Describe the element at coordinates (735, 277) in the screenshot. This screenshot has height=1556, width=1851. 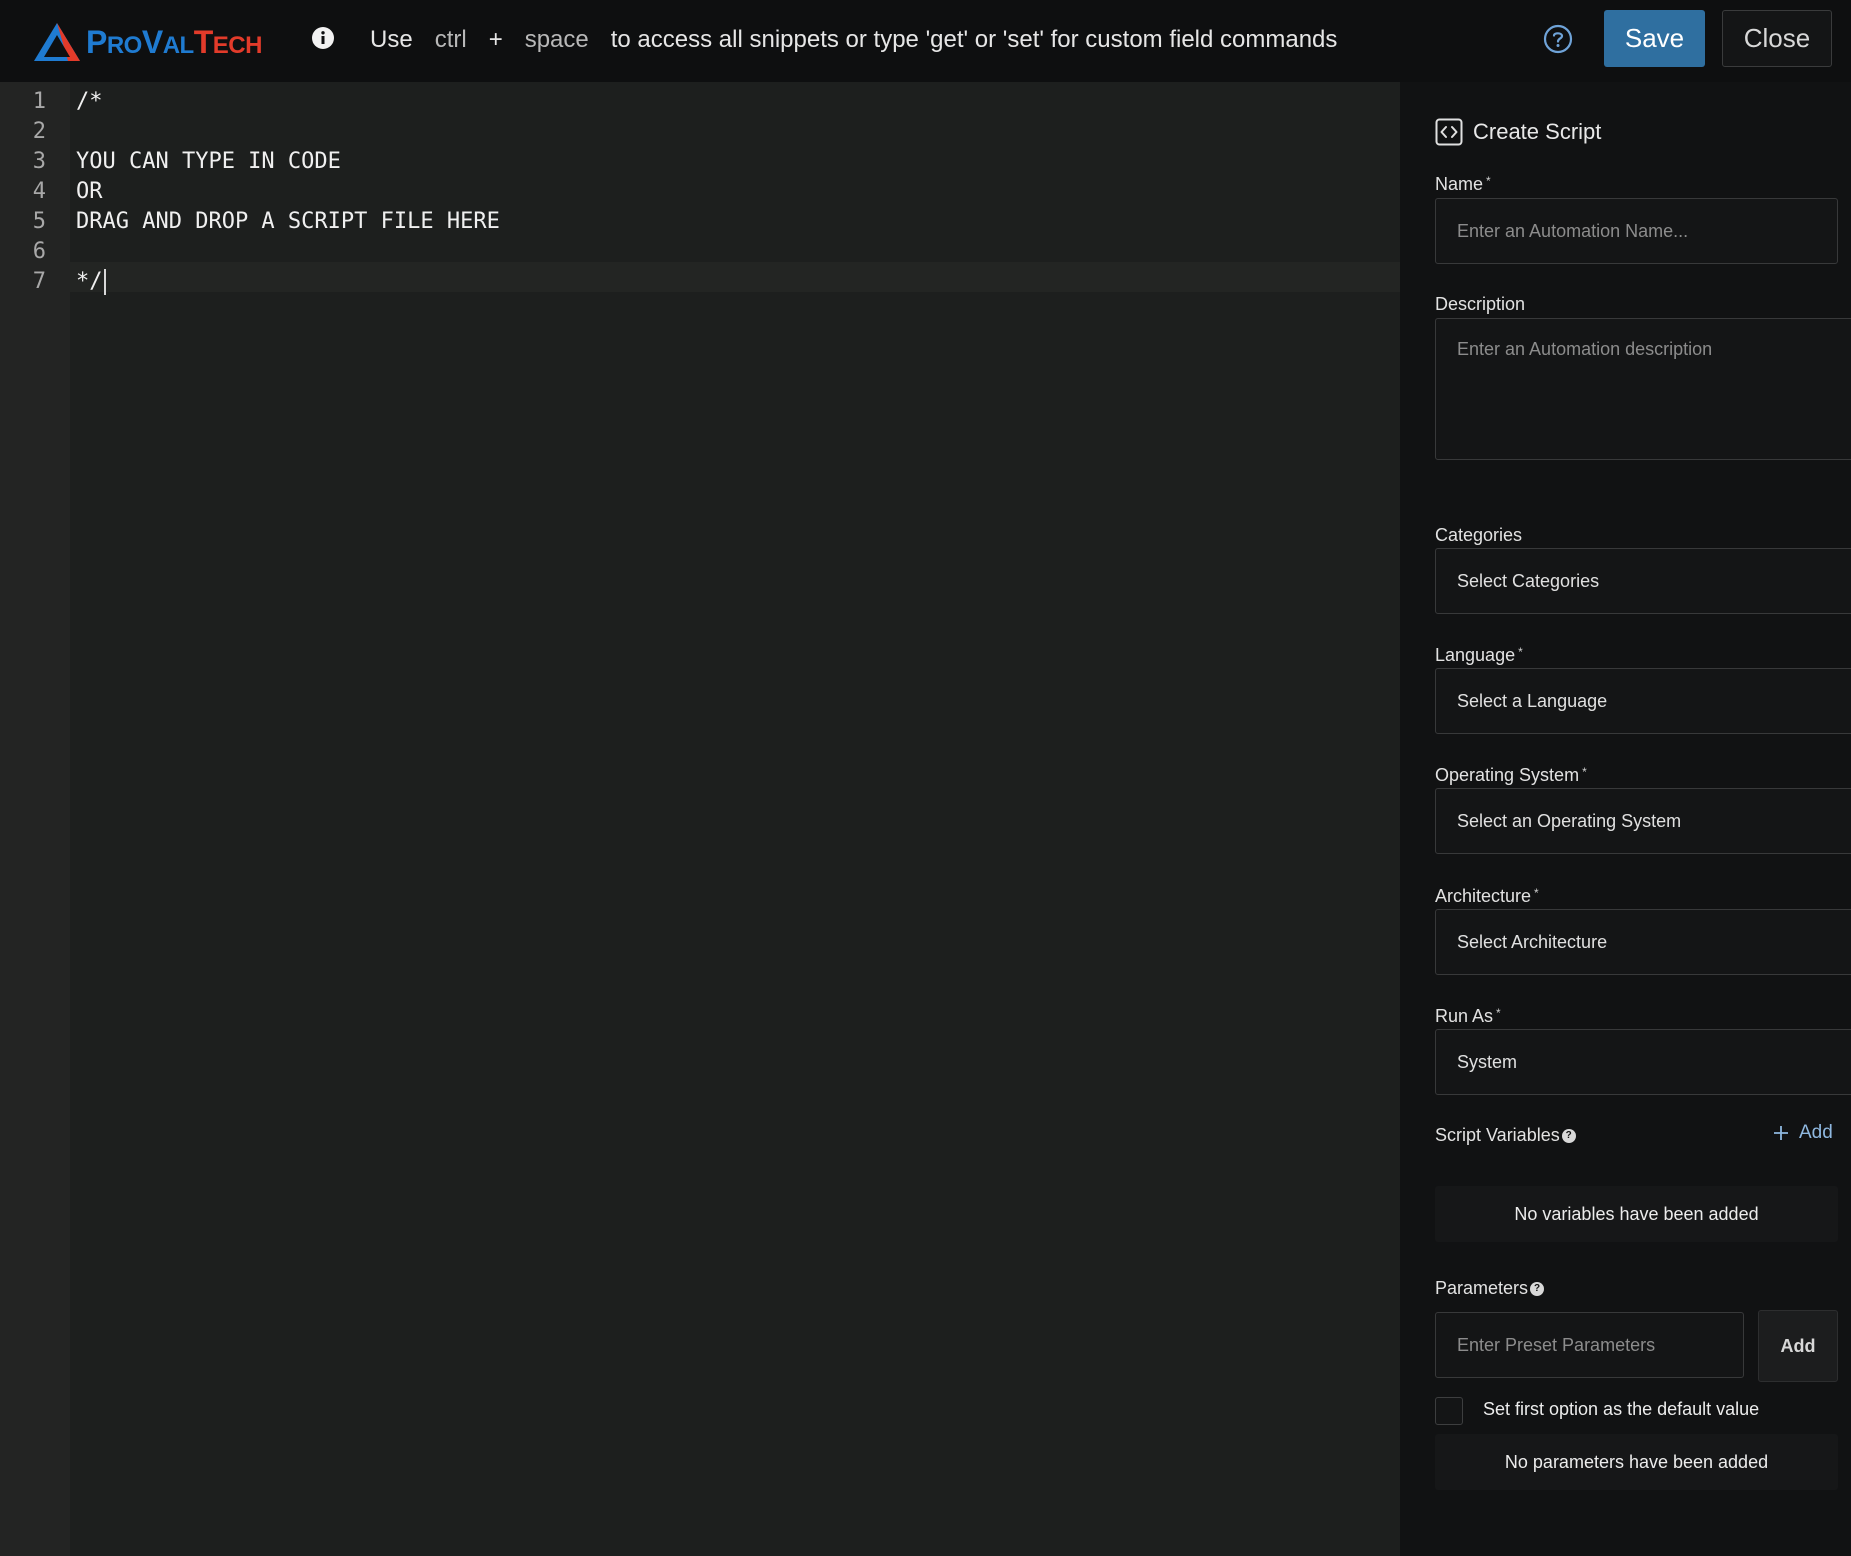
I see `active-line-highlight` at that location.